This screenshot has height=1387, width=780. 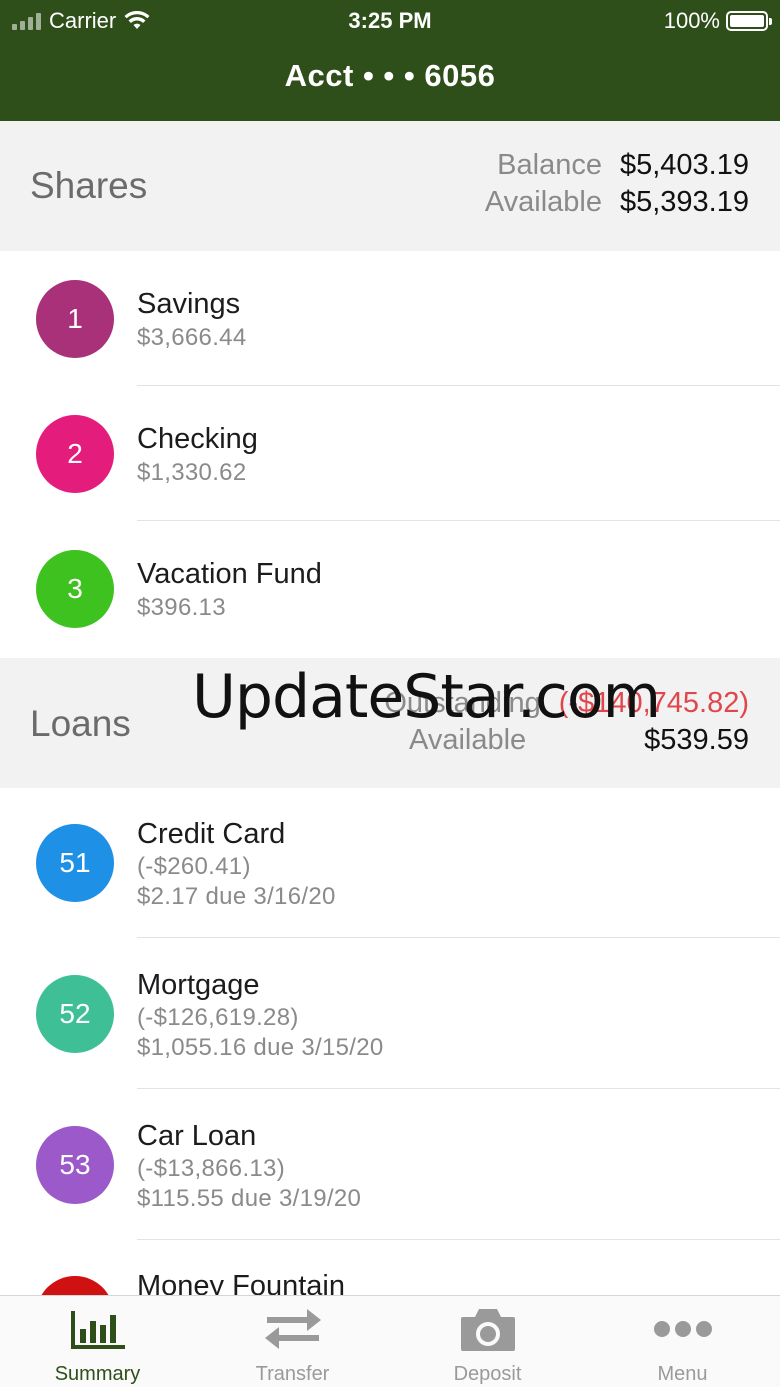 I want to click on loan-balance: (-$13,866.13), so click(x=211, y=1168).